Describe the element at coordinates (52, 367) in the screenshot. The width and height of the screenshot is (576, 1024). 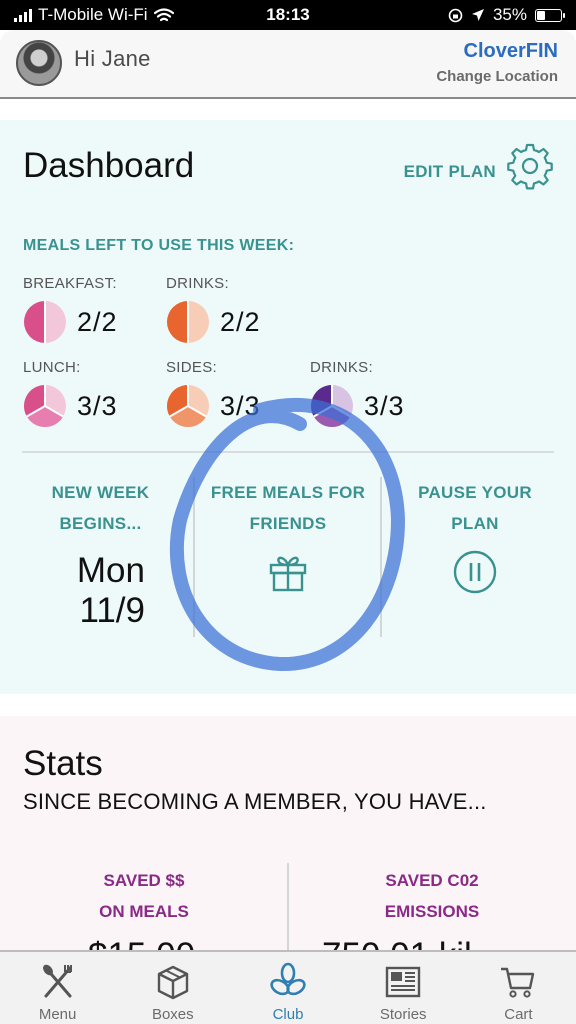
I see `meal-label: LUNCH:` at that location.